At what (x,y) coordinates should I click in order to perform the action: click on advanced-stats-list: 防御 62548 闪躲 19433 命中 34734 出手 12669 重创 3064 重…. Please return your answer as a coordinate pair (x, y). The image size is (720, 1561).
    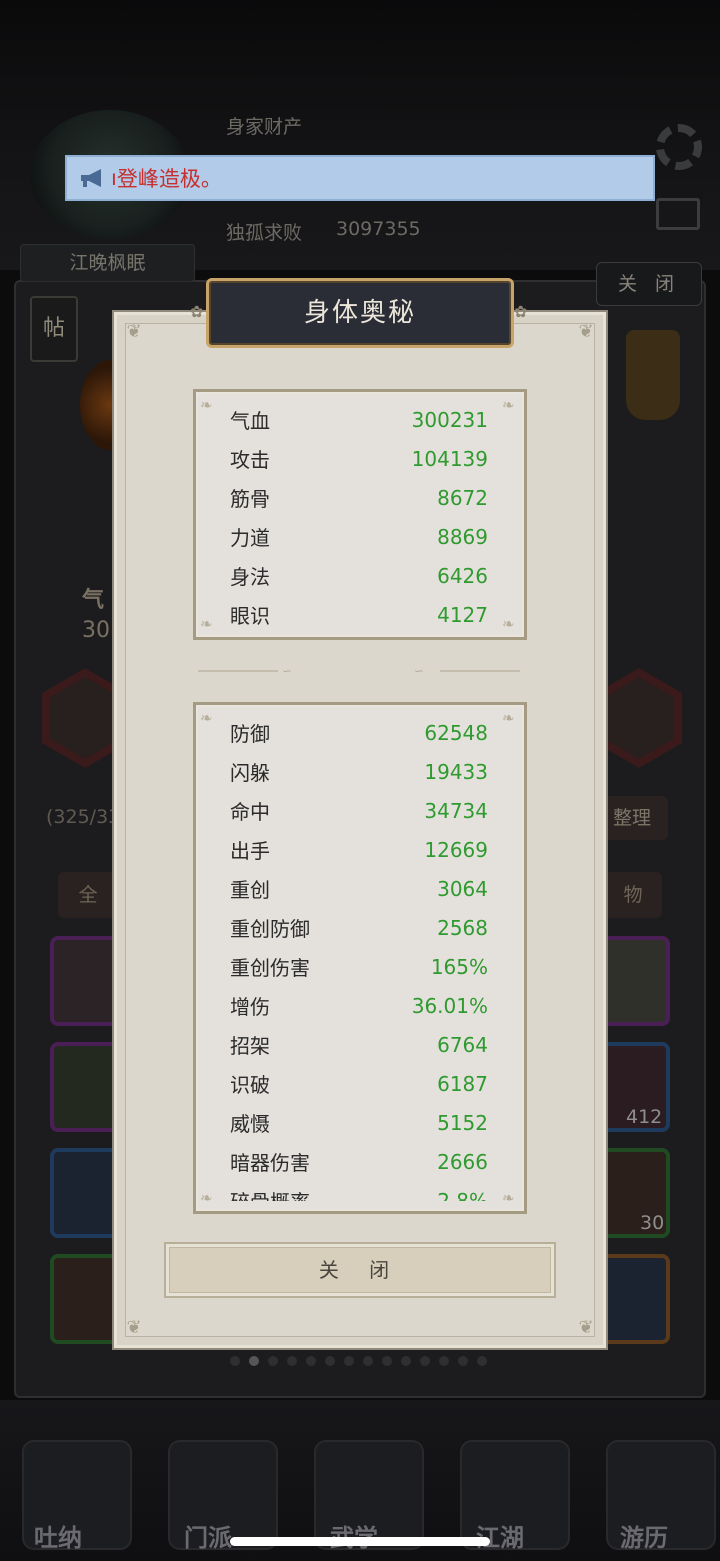
    Looking at the image, I should click on (360, 957).